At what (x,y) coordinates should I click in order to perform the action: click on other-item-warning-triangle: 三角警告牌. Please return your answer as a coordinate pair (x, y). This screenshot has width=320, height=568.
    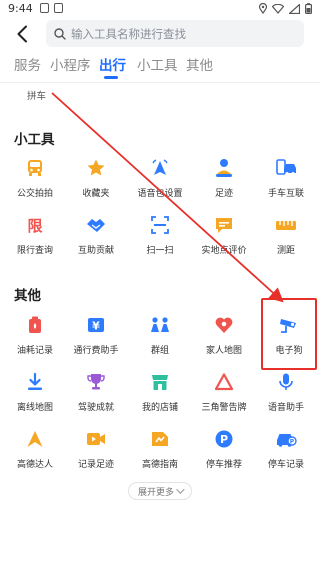
    Looking at the image, I should click on (224, 396).